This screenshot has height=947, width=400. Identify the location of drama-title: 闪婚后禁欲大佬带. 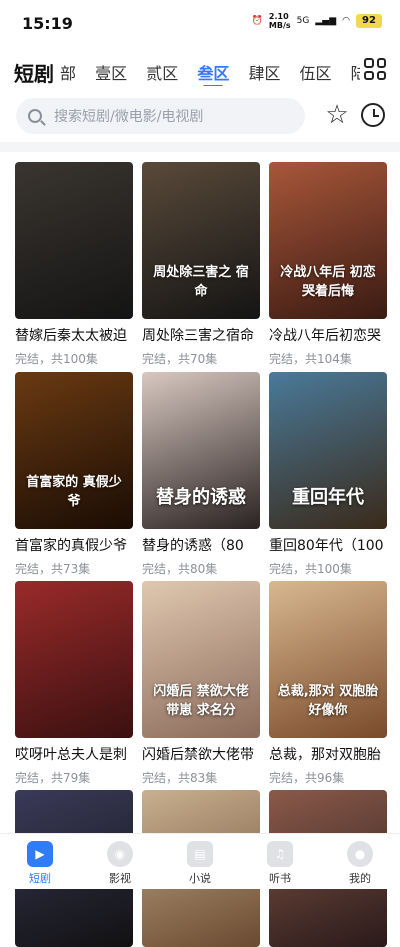
(198, 755).